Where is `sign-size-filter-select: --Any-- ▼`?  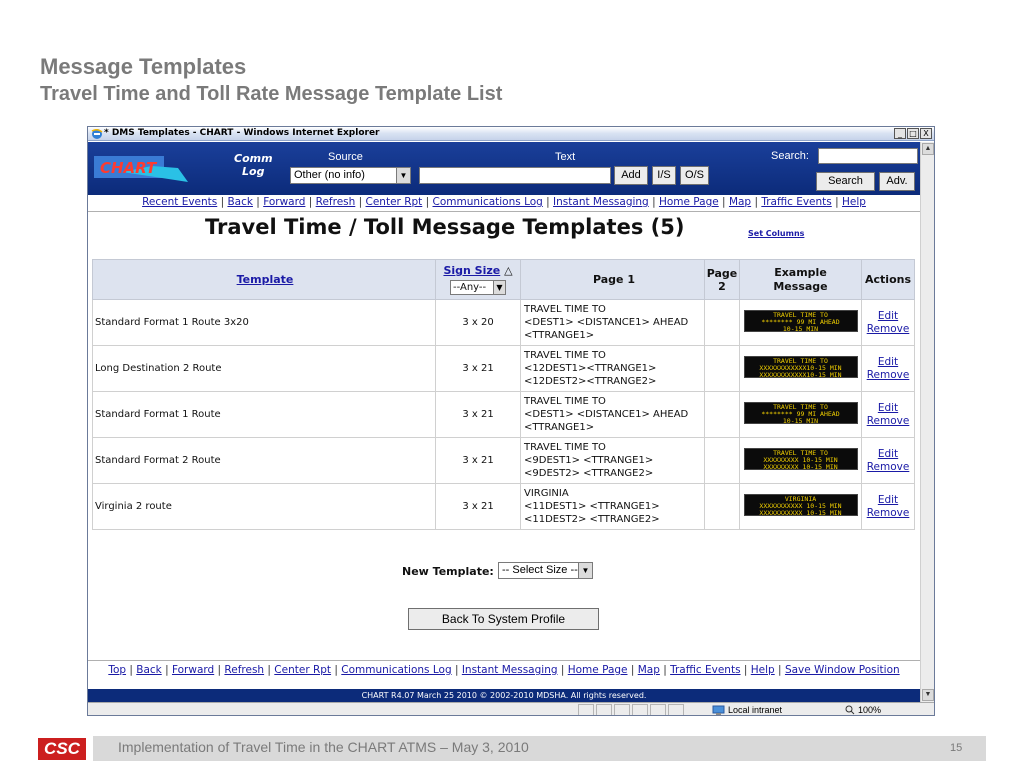
sign-size-filter-select: --Any-- ▼ is located at coordinates (478, 287).